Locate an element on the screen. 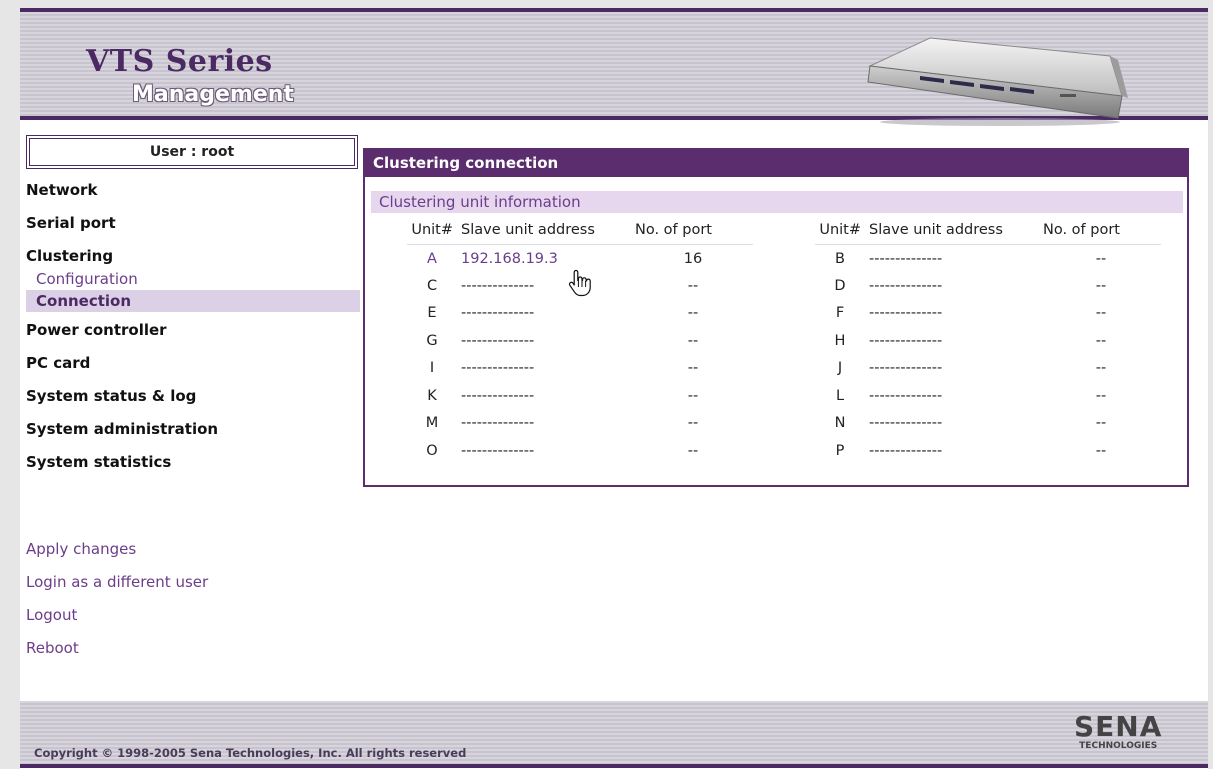  table-row: N -------------- -- is located at coordinates (988, 424).